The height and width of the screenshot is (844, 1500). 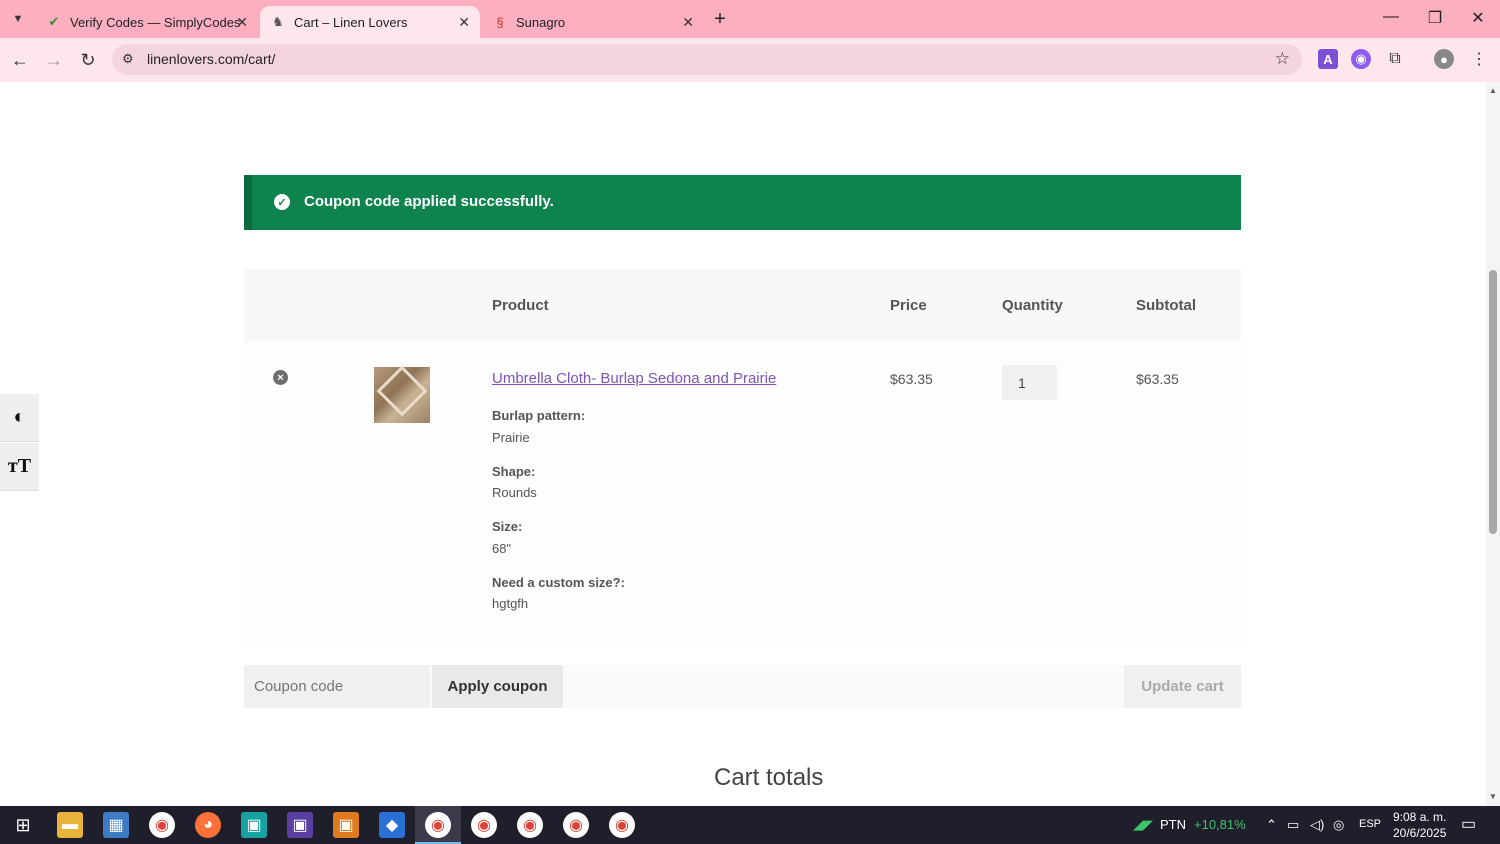 I want to click on calculator-icon: ▦, so click(x=116, y=825).